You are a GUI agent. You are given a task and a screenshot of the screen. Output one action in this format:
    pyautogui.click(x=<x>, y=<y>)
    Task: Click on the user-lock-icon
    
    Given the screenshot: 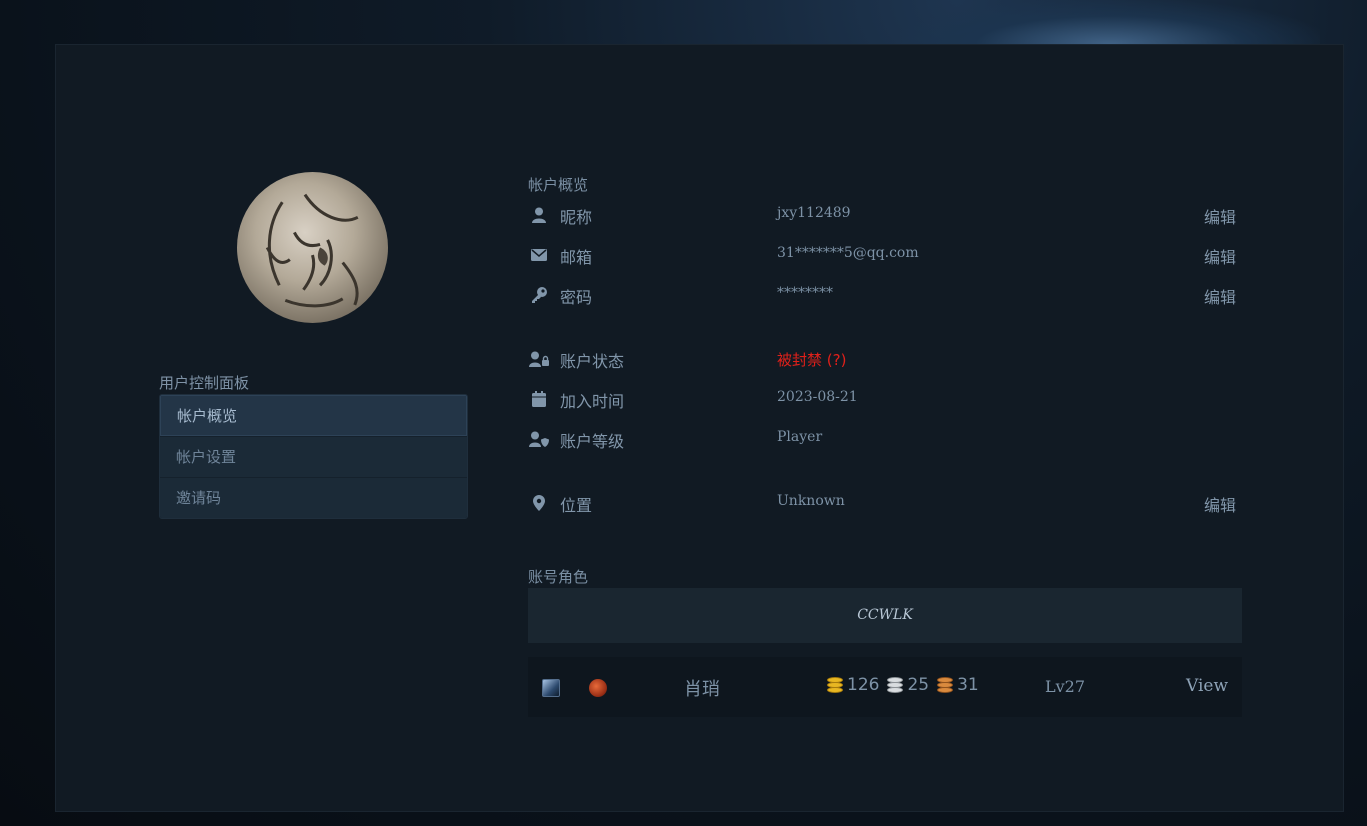 What is the action you would take?
    pyautogui.click(x=539, y=359)
    